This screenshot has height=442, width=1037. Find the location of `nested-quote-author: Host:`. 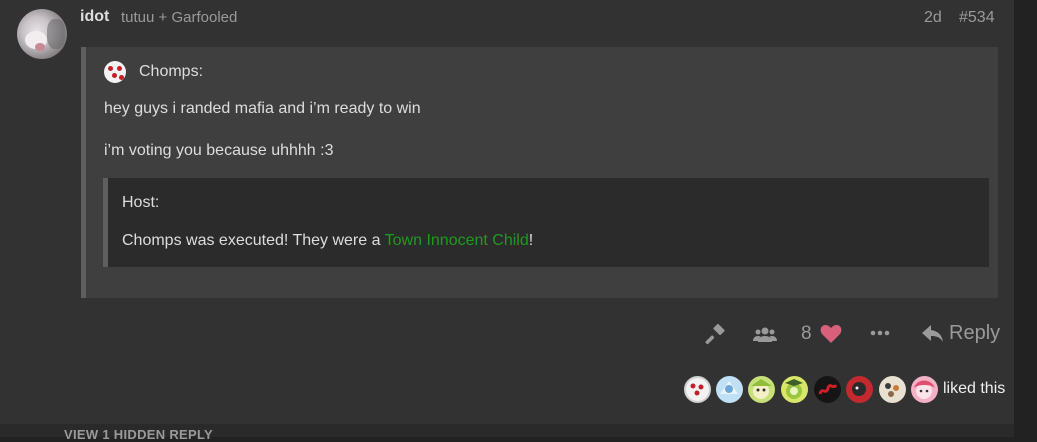

nested-quote-author: Host: is located at coordinates (141, 202).